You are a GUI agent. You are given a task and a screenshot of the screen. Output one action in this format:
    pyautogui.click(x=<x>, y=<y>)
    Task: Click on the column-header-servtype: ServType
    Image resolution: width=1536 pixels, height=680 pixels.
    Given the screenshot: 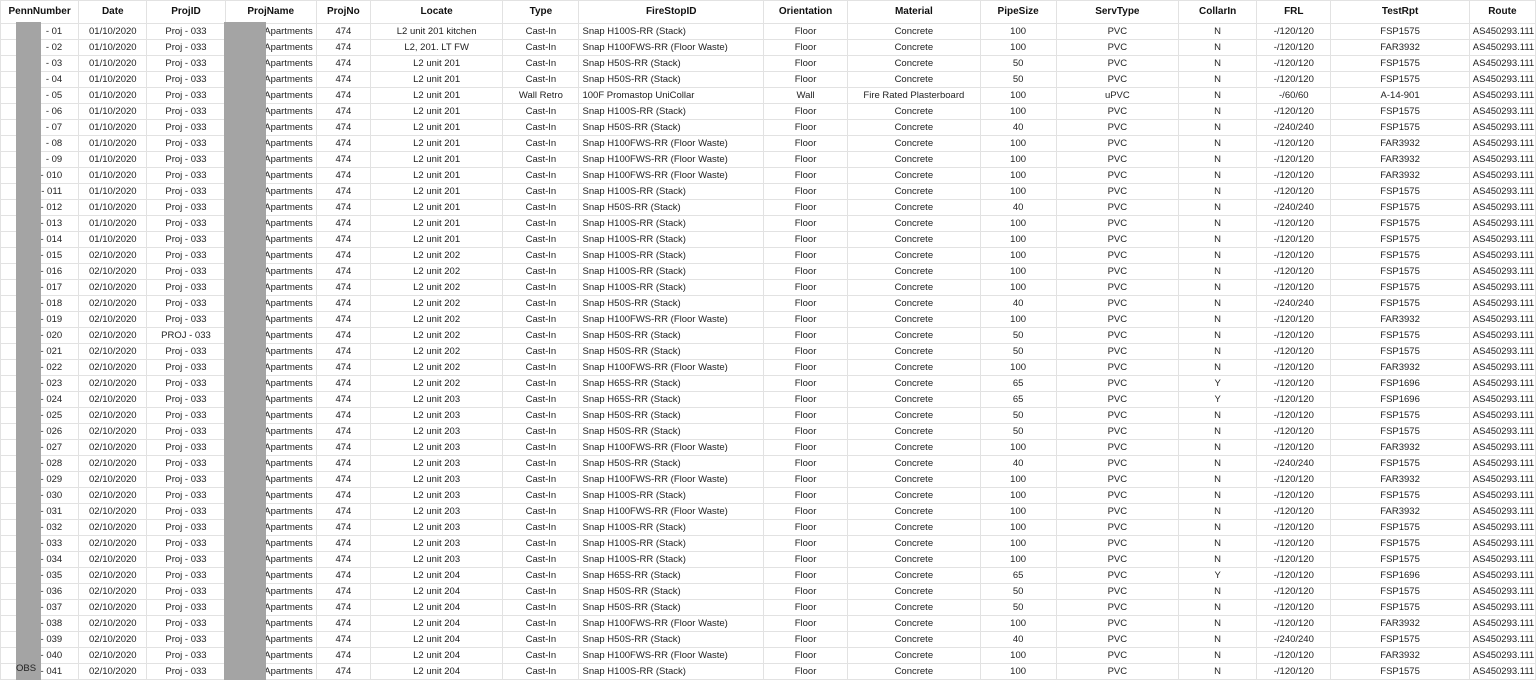 What is the action you would take?
    pyautogui.click(x=1117, y=12)
    